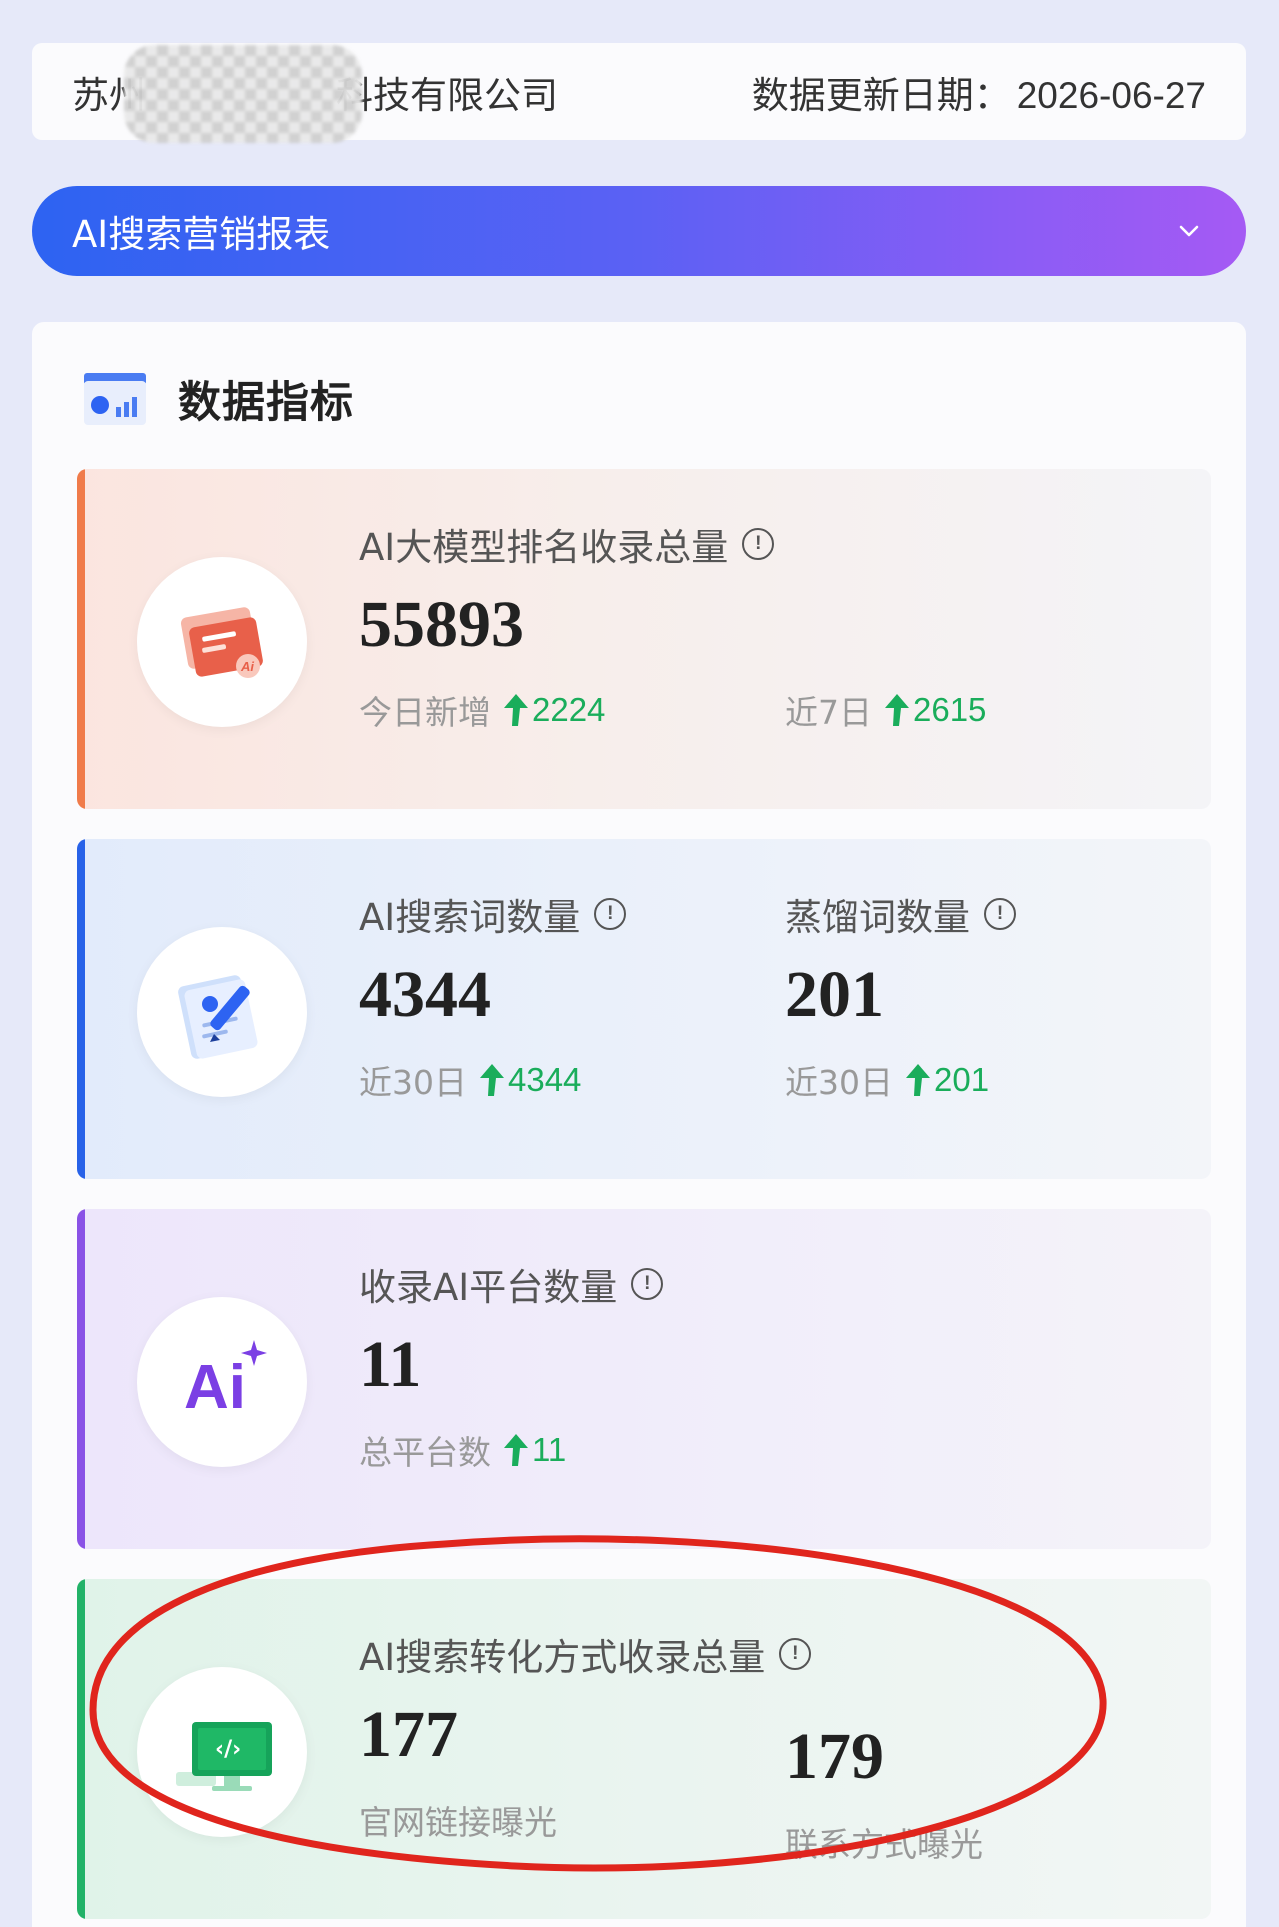  Describe the element at coordinates (447, 95) in the screenshot. I see `company-name-suffix: 科技有限公司` at that location.